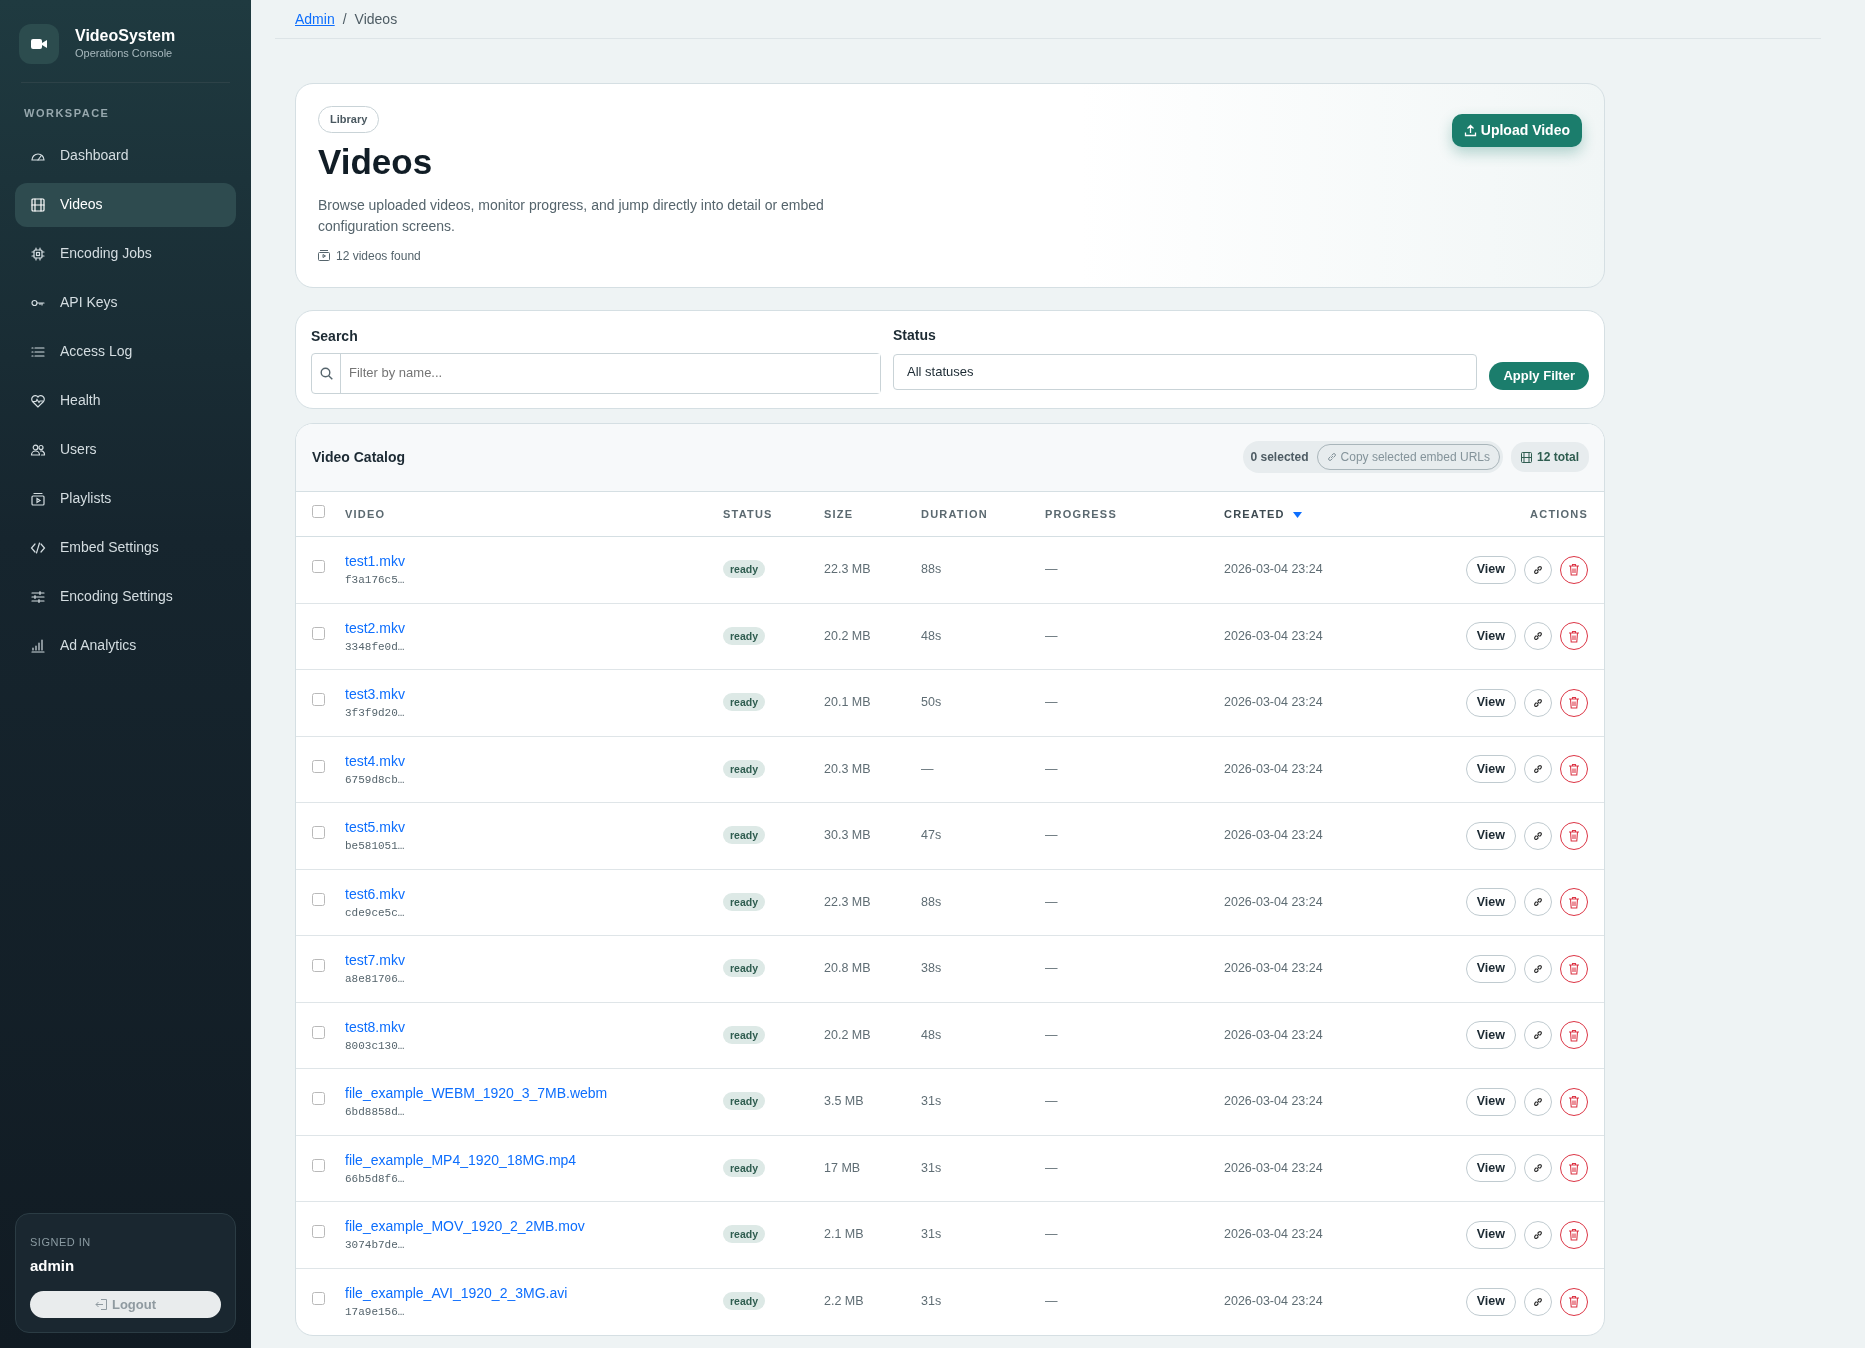  Describe the element at coordinates (125, 547) in the screenshot. I see `sidebar-item: Embed Settings` at that location.